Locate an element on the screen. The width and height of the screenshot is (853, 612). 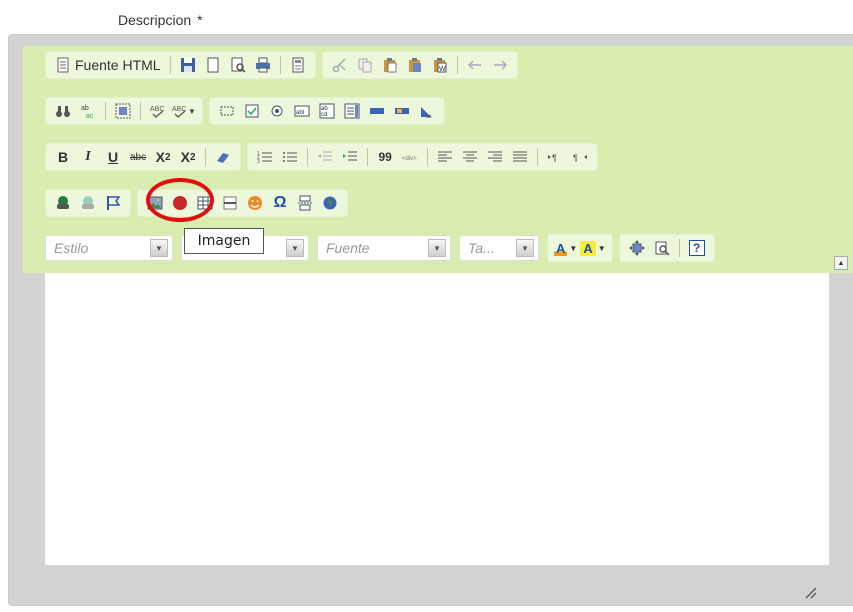
subscript-button: X2 is located at coordinates (163, 157).